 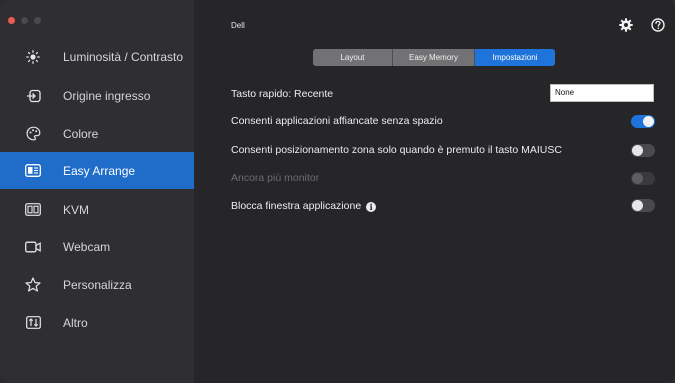 I want to click on tab-bar: Layout Easy Memory Impostazioni, so click(x=434, y=57).